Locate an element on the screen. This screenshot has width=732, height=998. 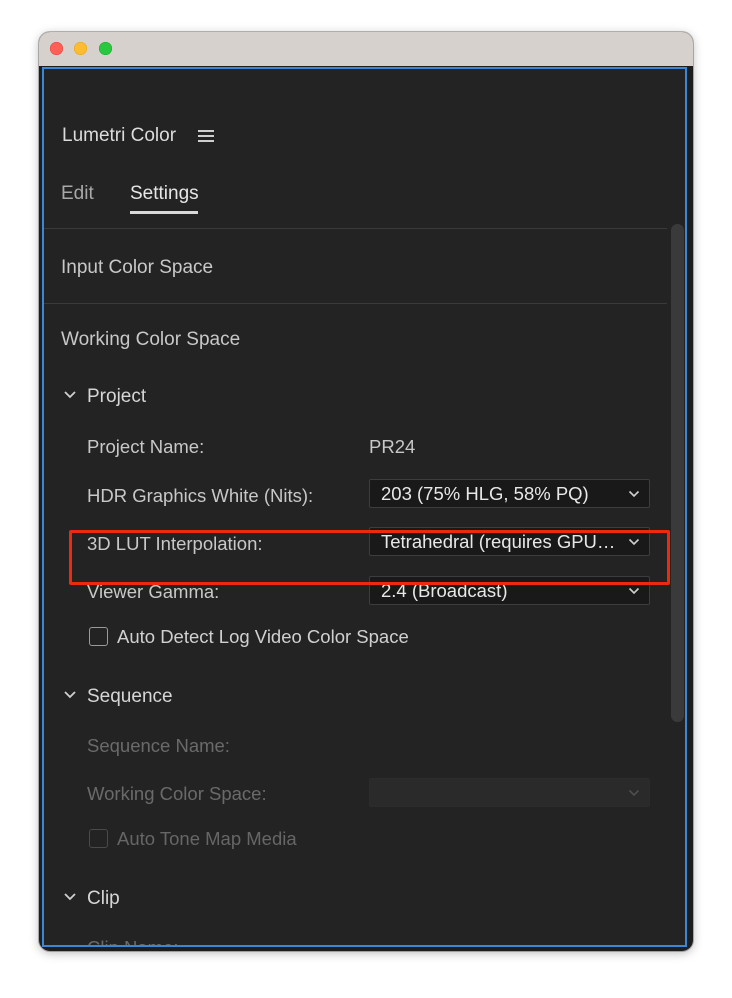
hdr-graphics-white-label: HDR Graphics White (Nits): is located at coordinates (200, 495).